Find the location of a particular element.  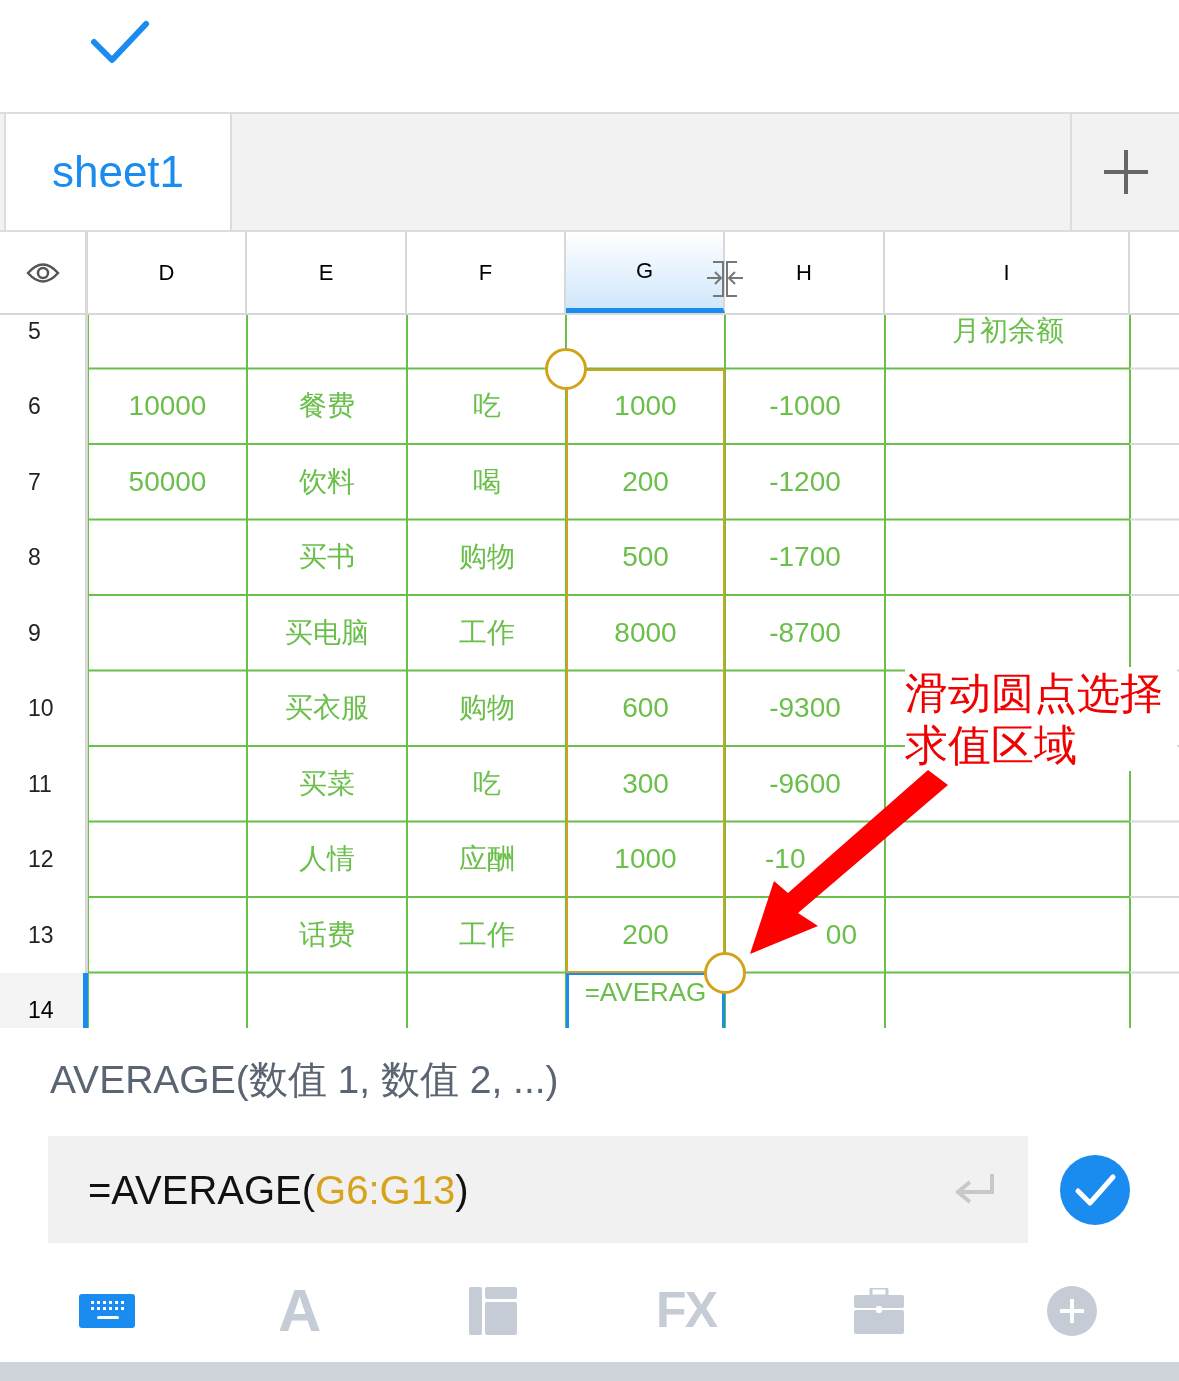

keyboard-icon is located at coordinates (106, 1310).